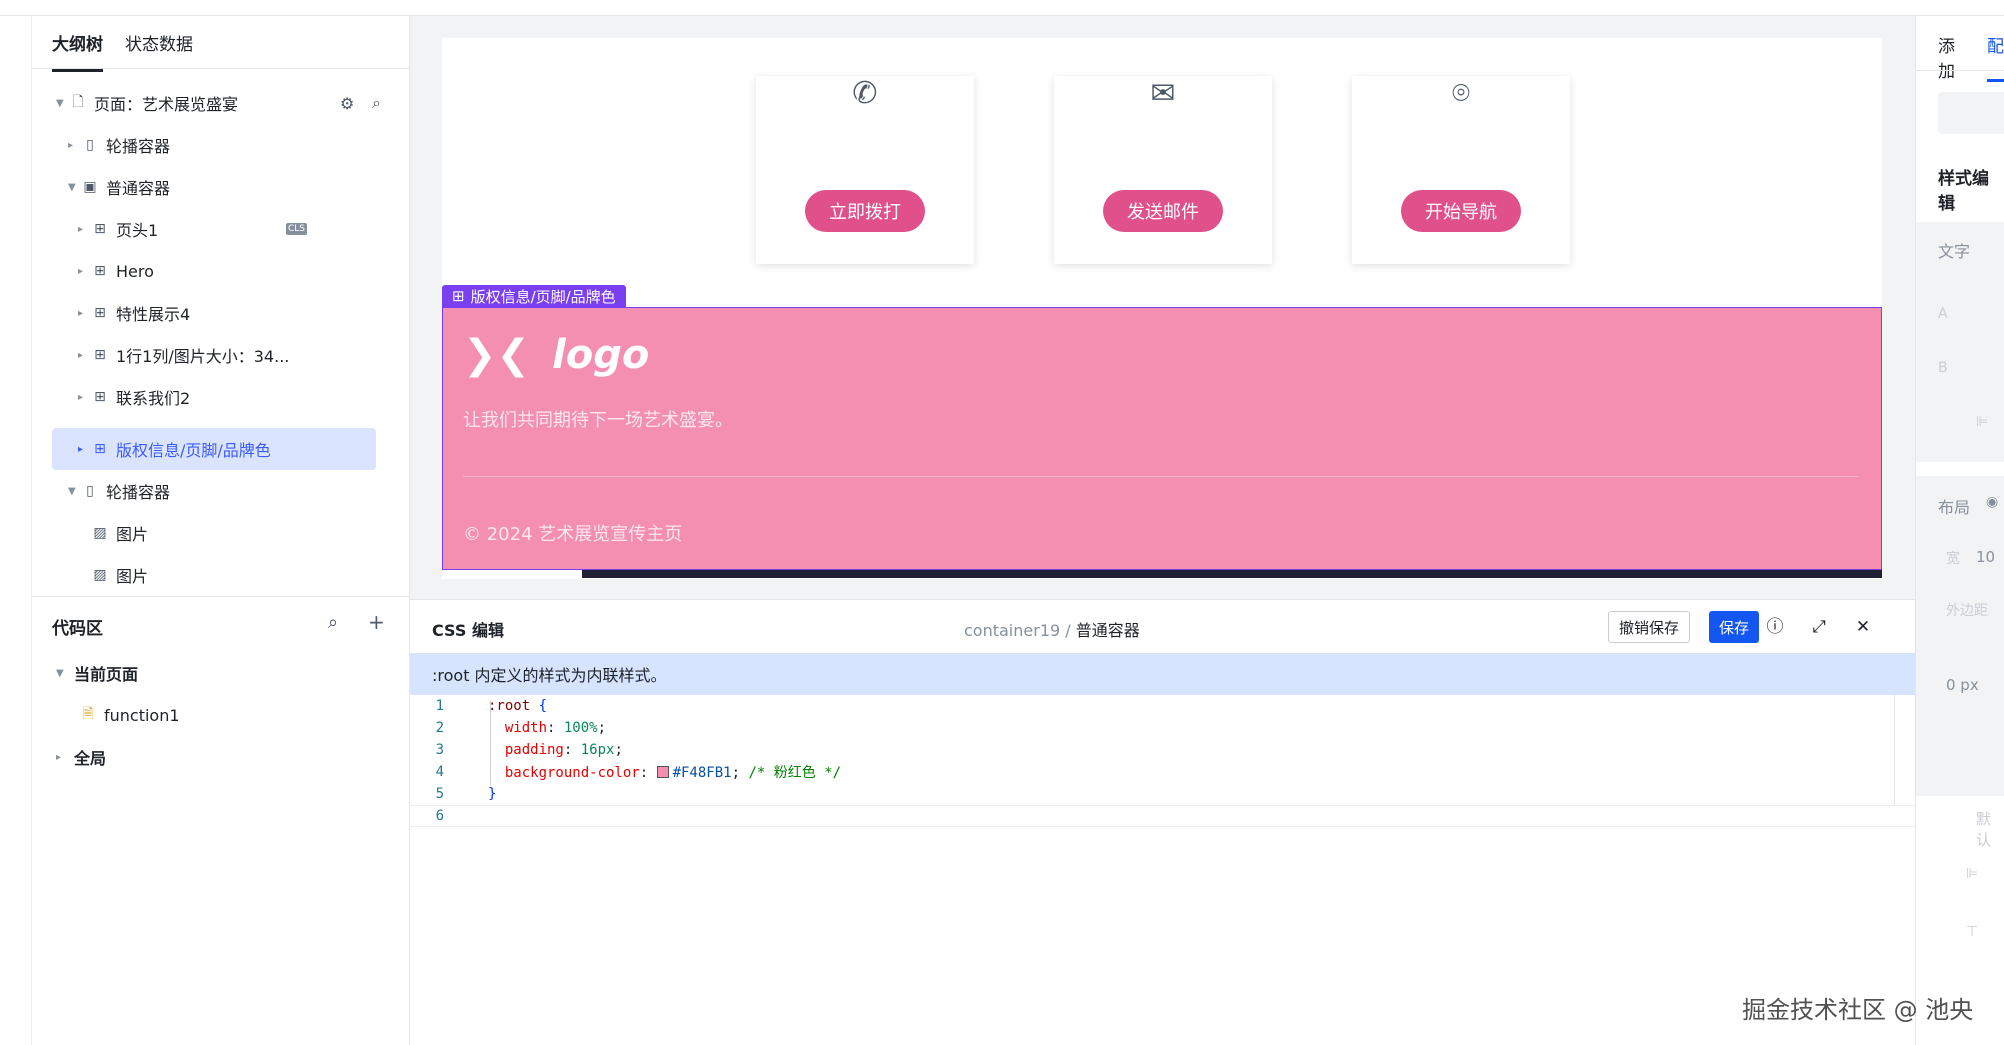 Image resolution: width=2004 pixels, height=1045 pixels. What do you see at coordinates (1992, 502) in the screenshot?
I see `eye-icon: ◉` at bounding box center [1992, 502].